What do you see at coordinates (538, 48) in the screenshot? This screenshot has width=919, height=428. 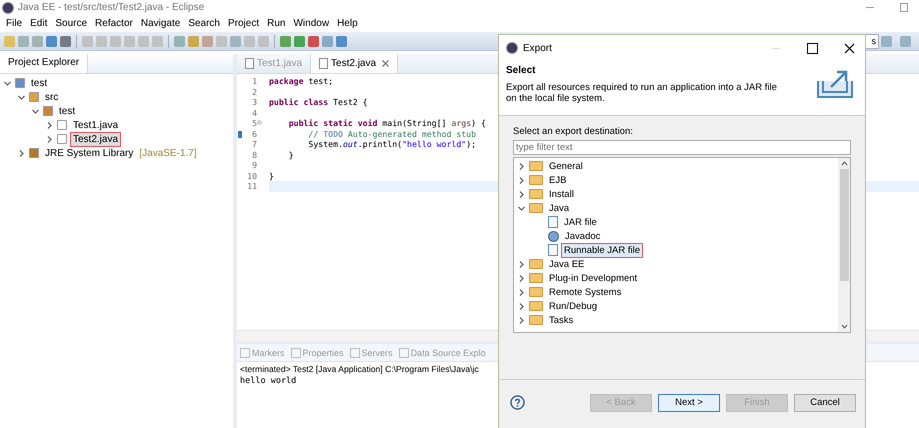 I see `dialog-title: Export` at bounding box center [538, 48].